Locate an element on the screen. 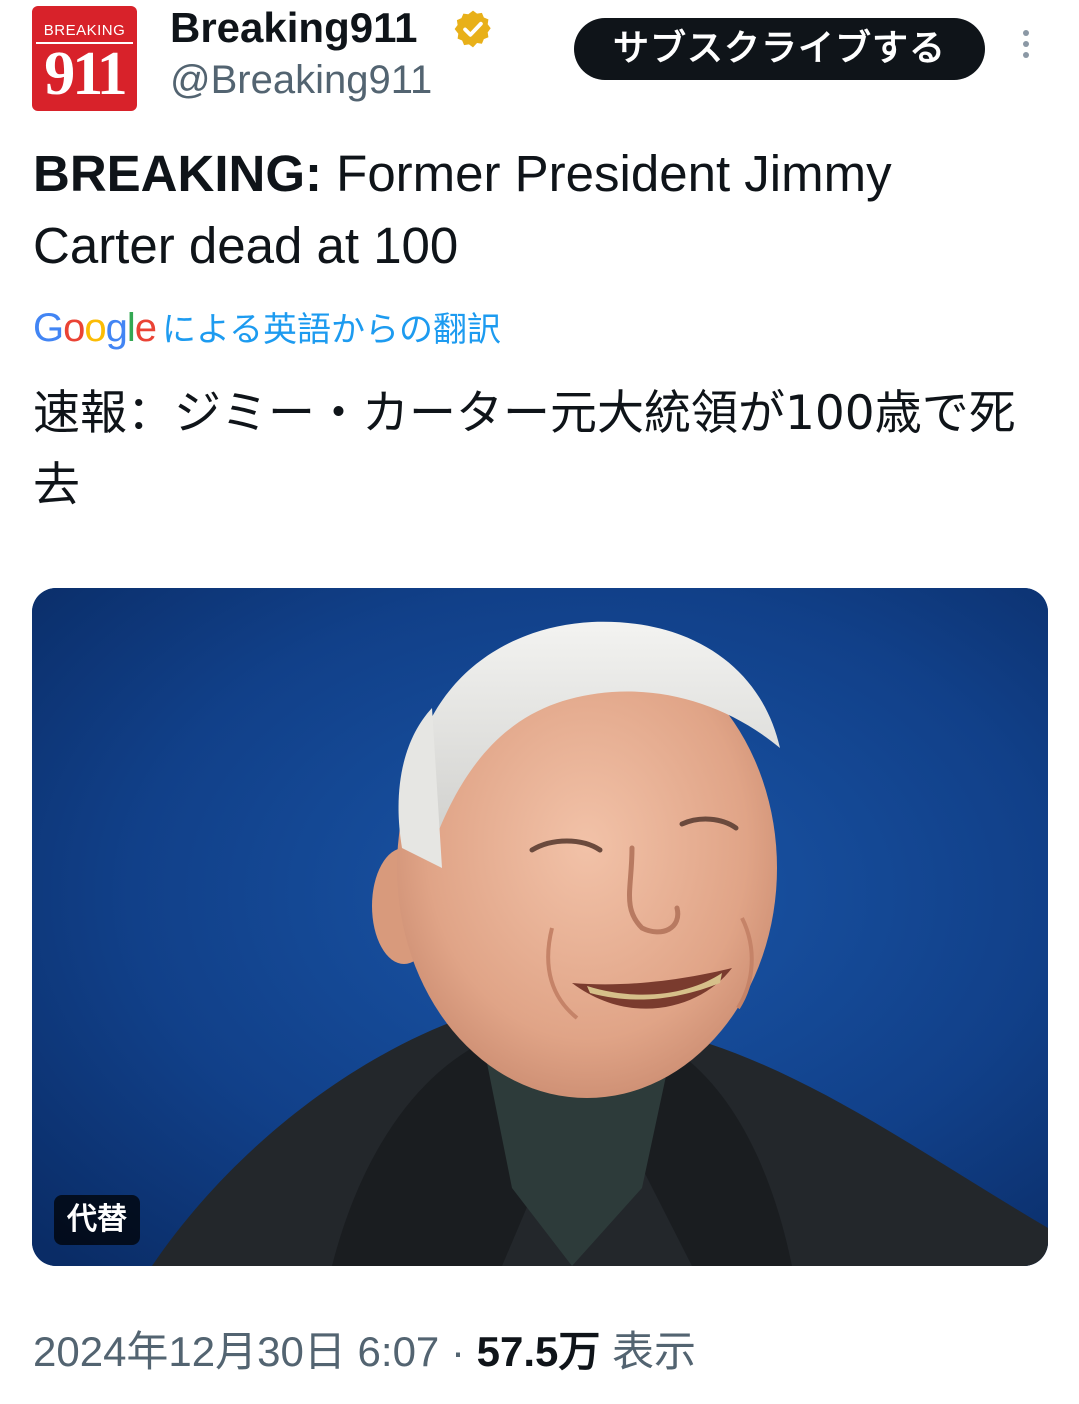  display-name: Breaking911 is located at coordinates (294, 28).